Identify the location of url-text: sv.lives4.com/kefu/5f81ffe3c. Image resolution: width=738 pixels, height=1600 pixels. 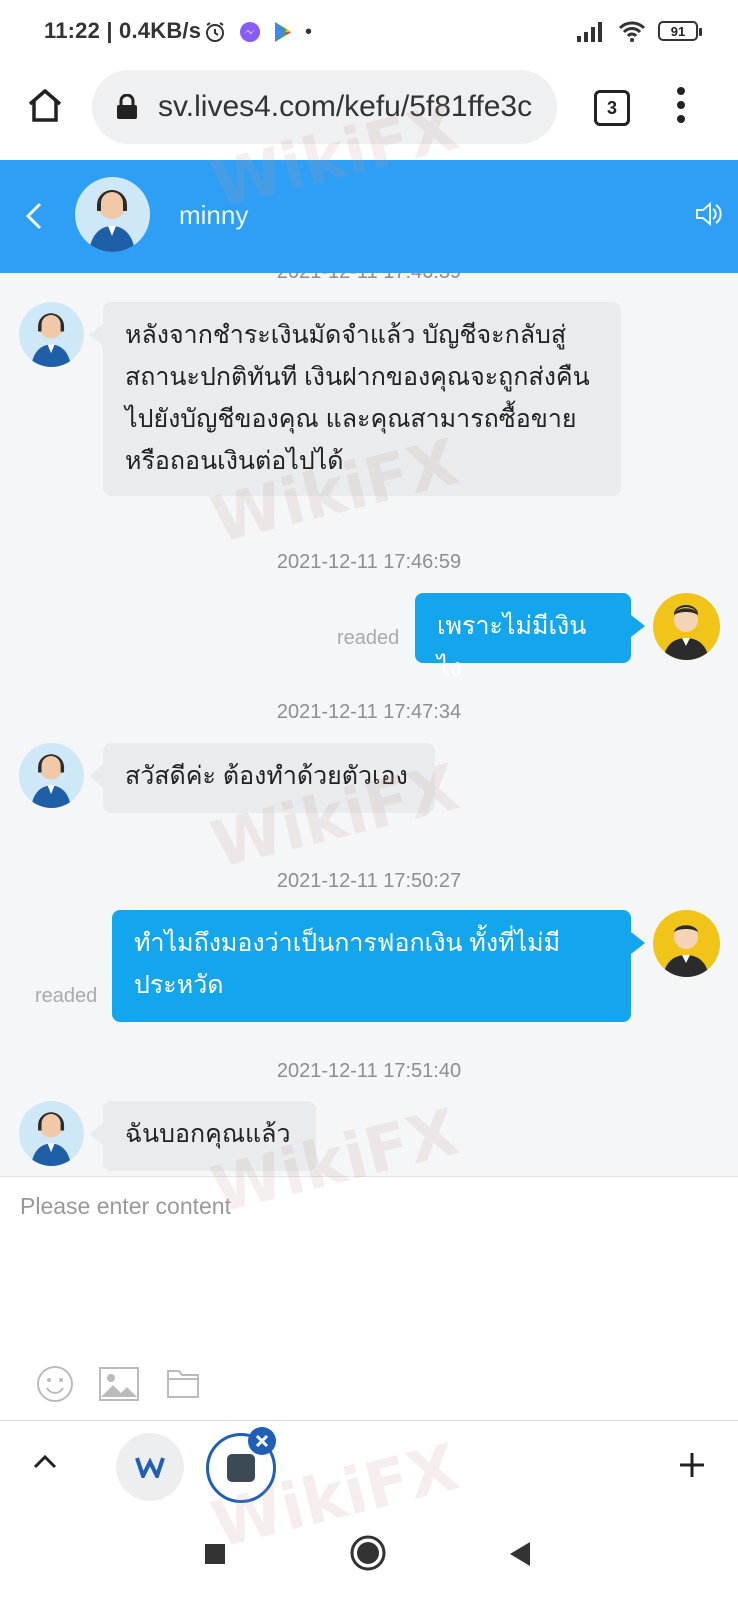
(345, 106).